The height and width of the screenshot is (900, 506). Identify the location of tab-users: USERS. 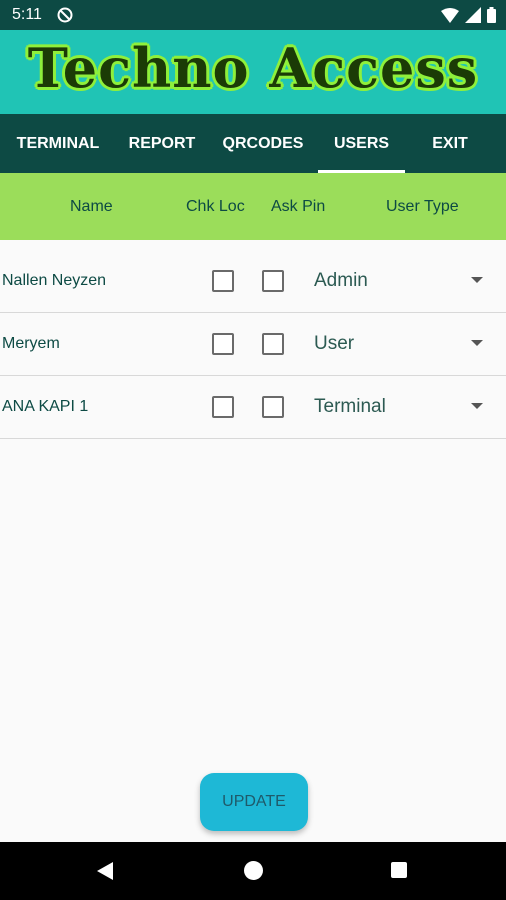
(361, 143).